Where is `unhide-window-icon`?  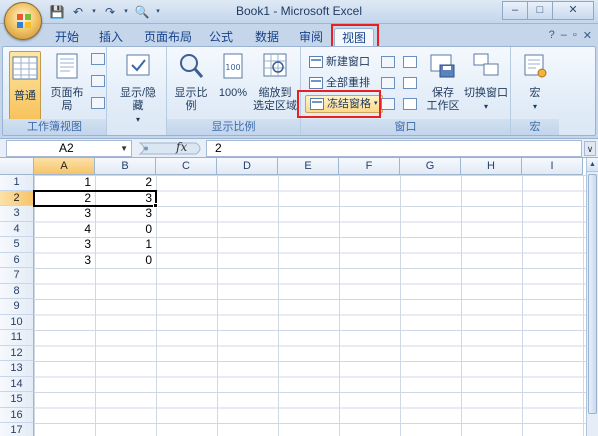 unhide-window-icon is located at coordinates (388, 104).